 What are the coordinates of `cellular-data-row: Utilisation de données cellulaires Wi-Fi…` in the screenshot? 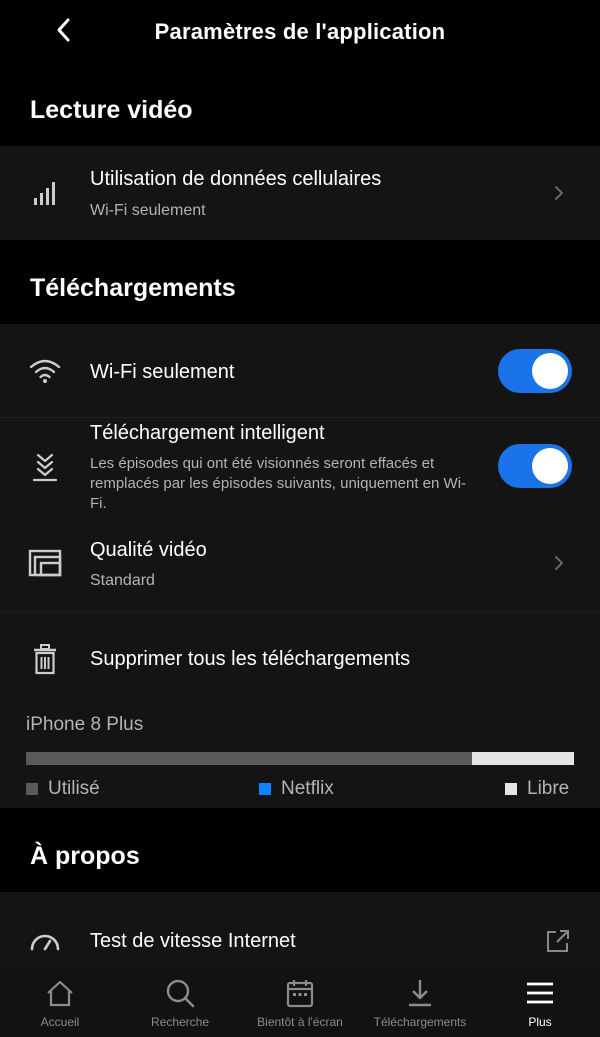 It's located at (300, 193).